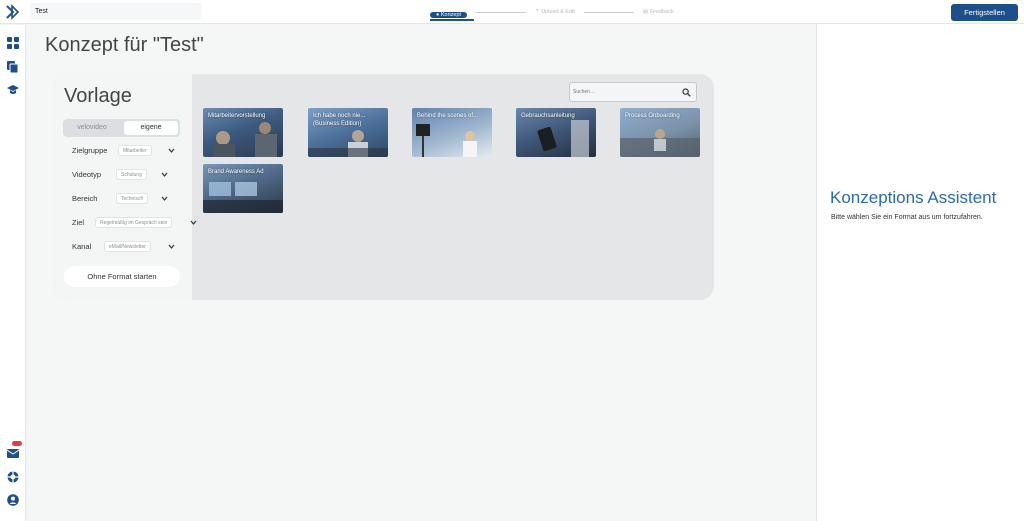 The height and width of the screenshot is (521, 1024). Describe the element at coordinates (98, 96) in the screenshot. I see `vorlage-title: Vorlage` at that location.